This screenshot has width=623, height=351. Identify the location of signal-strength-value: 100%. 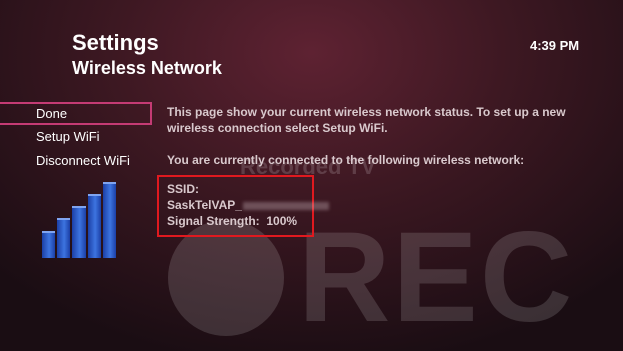
(282, 221).